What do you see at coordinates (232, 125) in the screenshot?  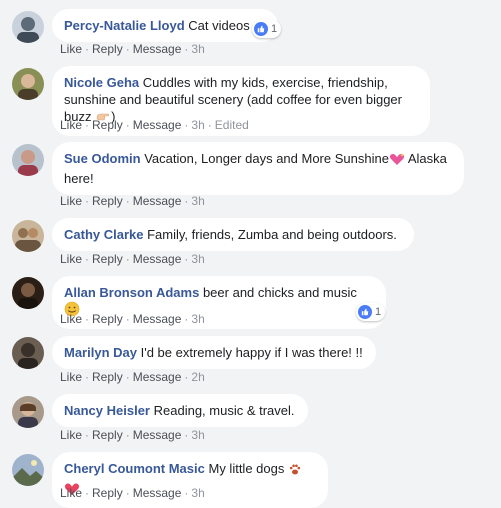 I see `edited-label: Edited` at bounding box center [232, 125].